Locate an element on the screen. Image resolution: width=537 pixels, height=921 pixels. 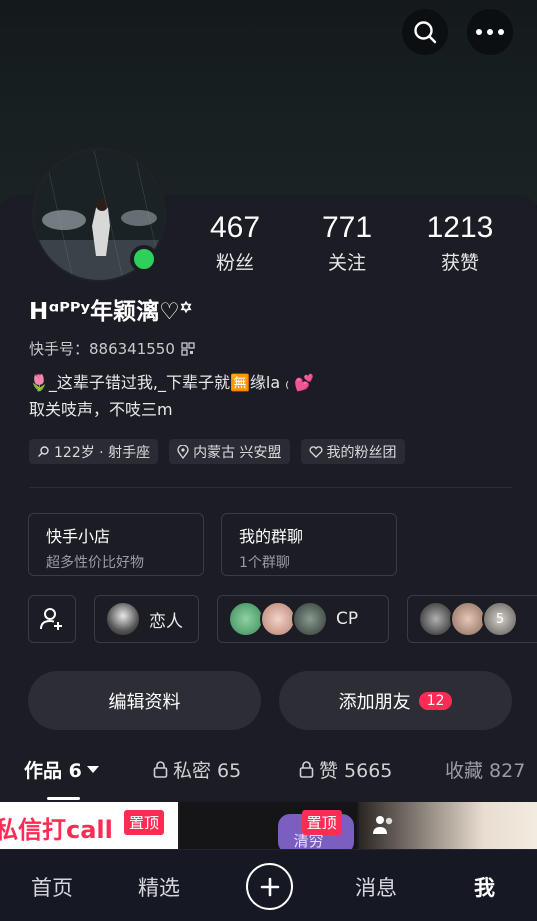
relation-cp: CP is located at coordinates (303, 619).